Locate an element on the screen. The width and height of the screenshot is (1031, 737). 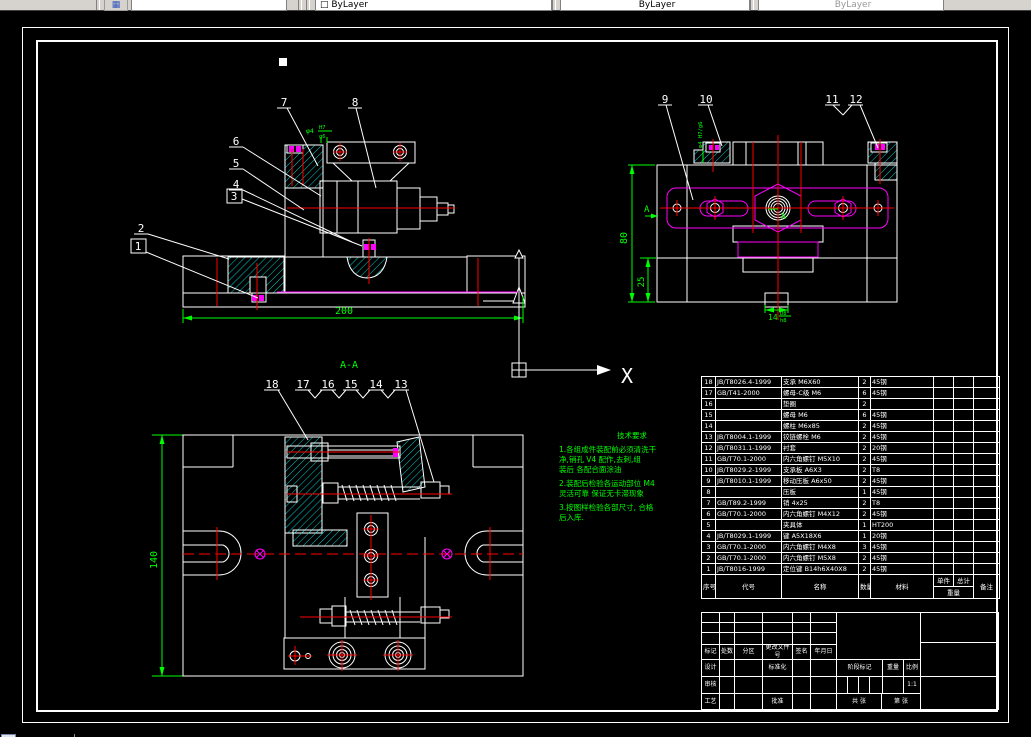
fit-upper-text: H7 is located at coordinates (322, 128).